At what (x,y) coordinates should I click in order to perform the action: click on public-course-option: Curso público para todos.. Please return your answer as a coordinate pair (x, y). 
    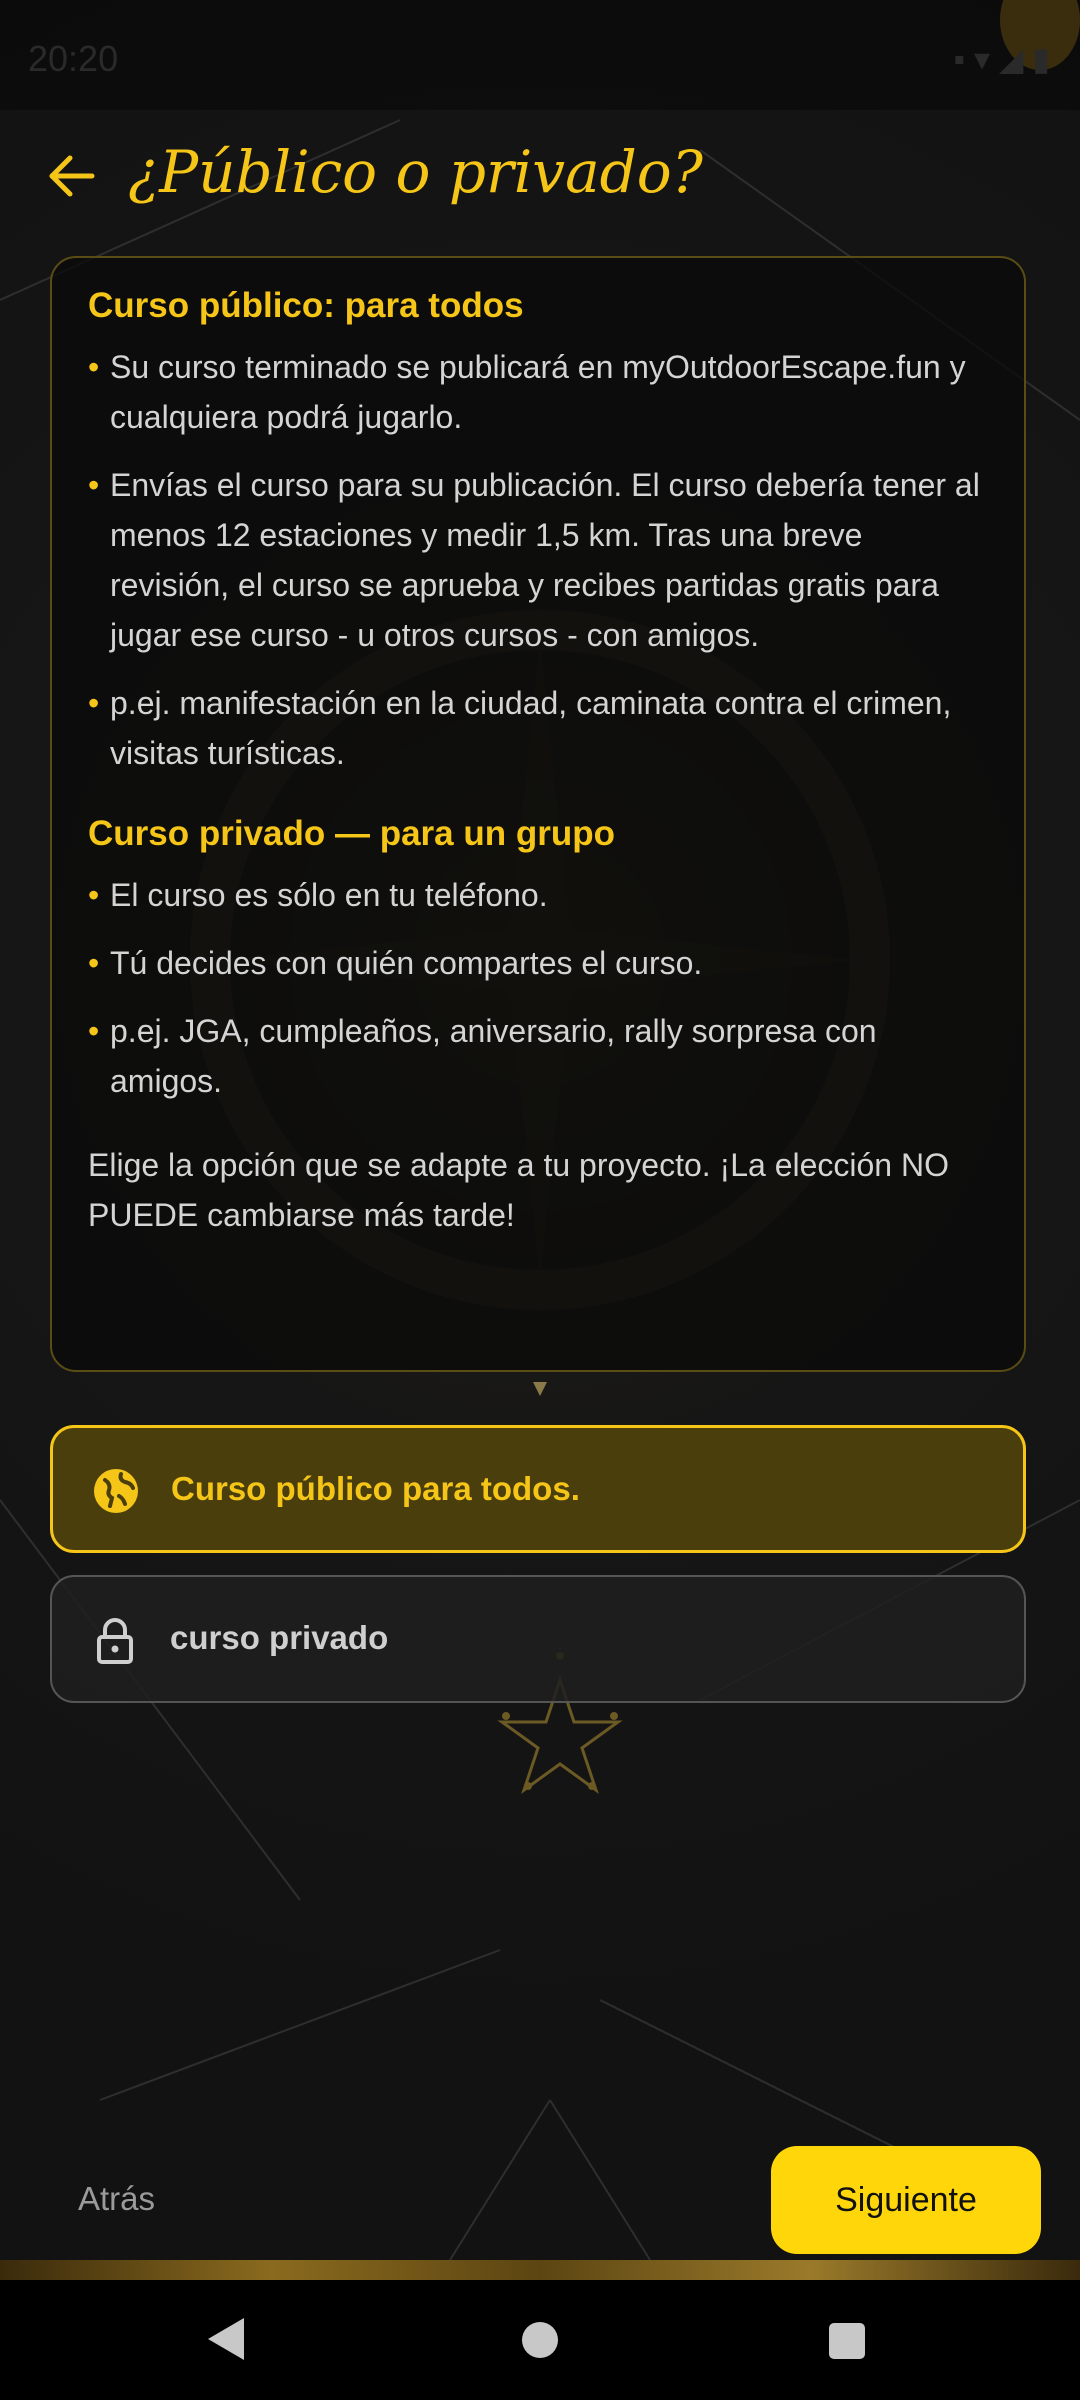
    Looking at the image, I should click on (538, 1489).